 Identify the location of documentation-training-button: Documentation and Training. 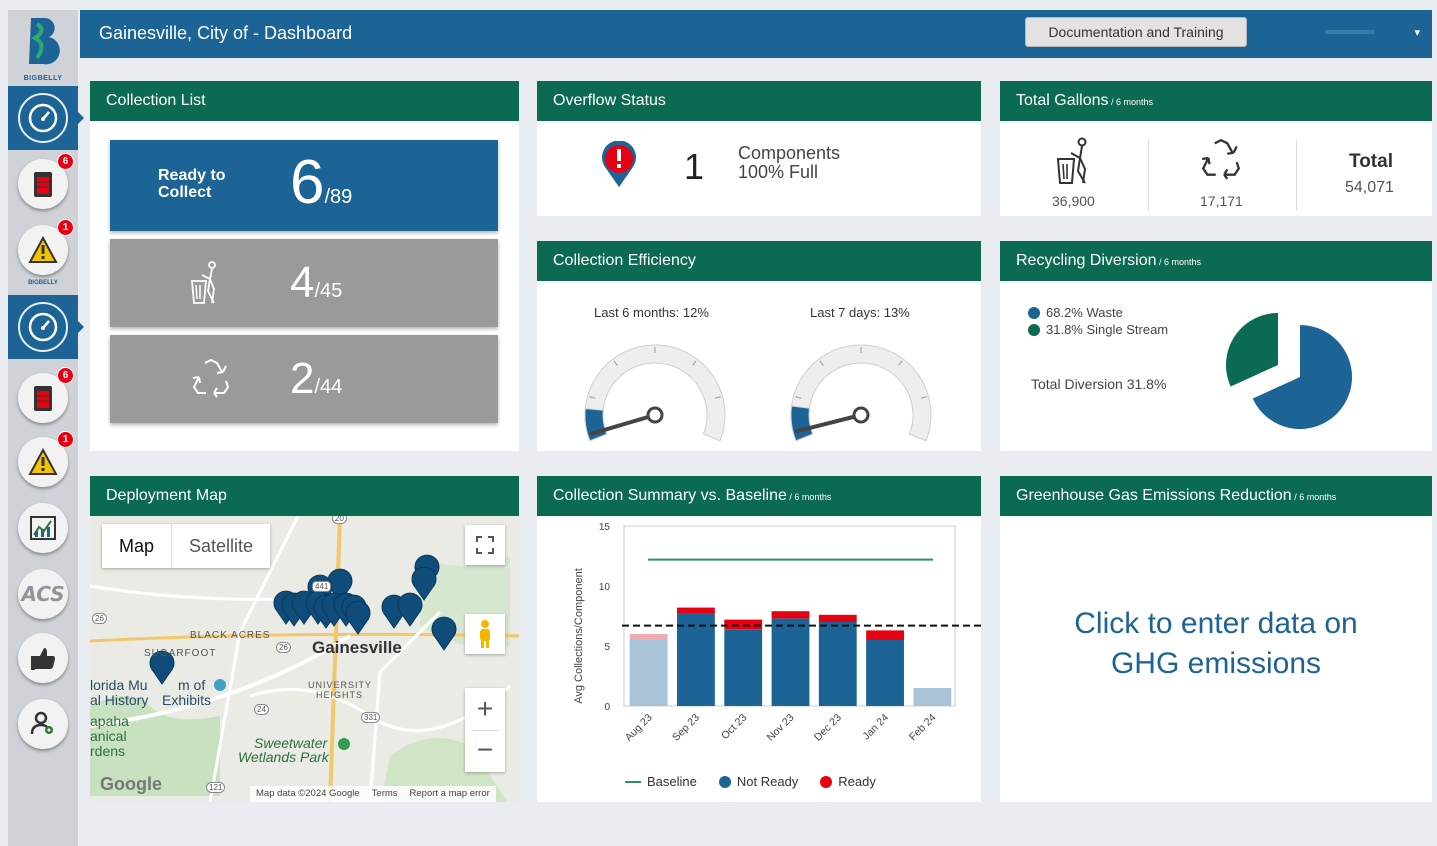
(1136, 32).